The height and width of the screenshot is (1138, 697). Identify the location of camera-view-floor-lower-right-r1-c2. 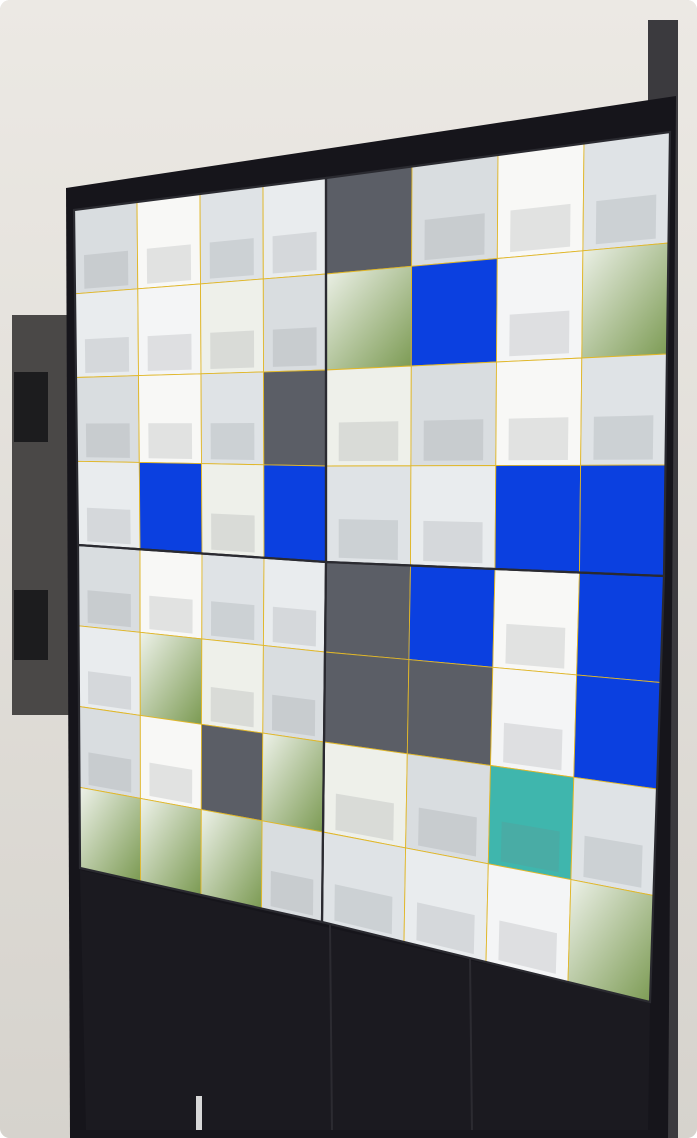
(533, 746).